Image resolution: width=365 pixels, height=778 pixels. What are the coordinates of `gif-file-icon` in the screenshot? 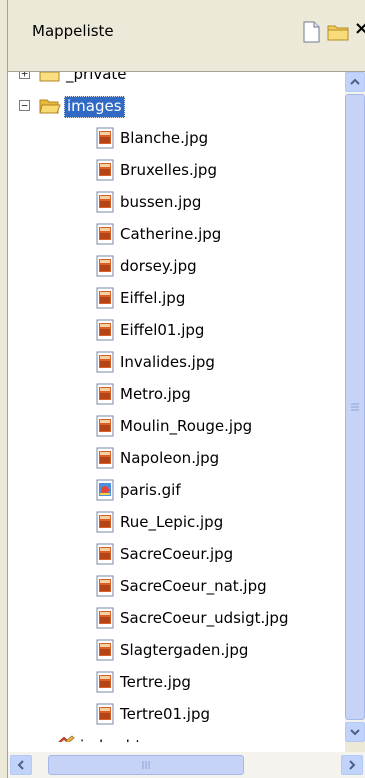 It's located at (105, 490).